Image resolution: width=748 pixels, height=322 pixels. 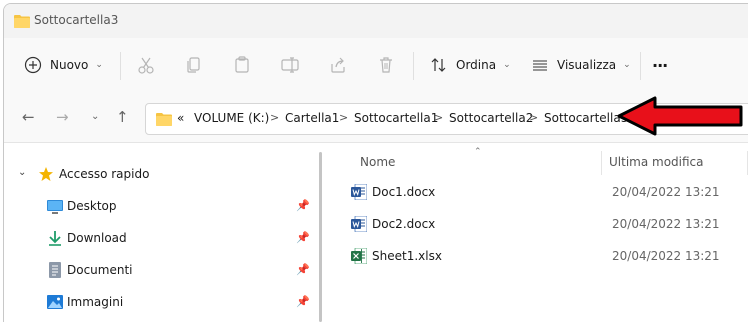 I want to click on sort-button: Ordina ⌄, so click(x=470, y=65).